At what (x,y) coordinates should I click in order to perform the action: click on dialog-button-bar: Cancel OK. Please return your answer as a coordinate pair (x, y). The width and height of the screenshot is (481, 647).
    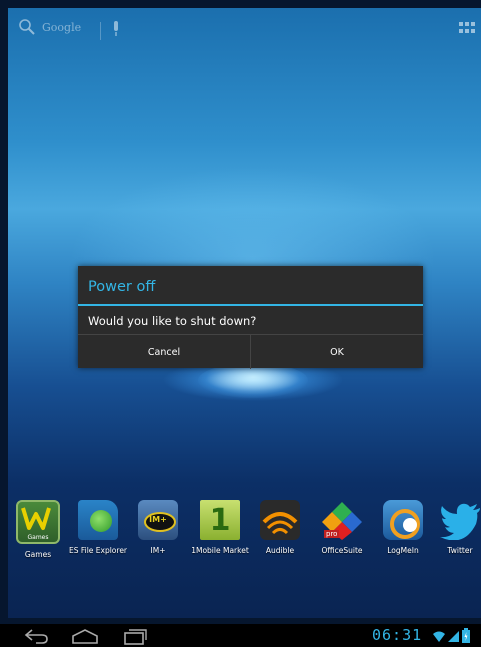
    Looking at the image, I should click on (250, 351).